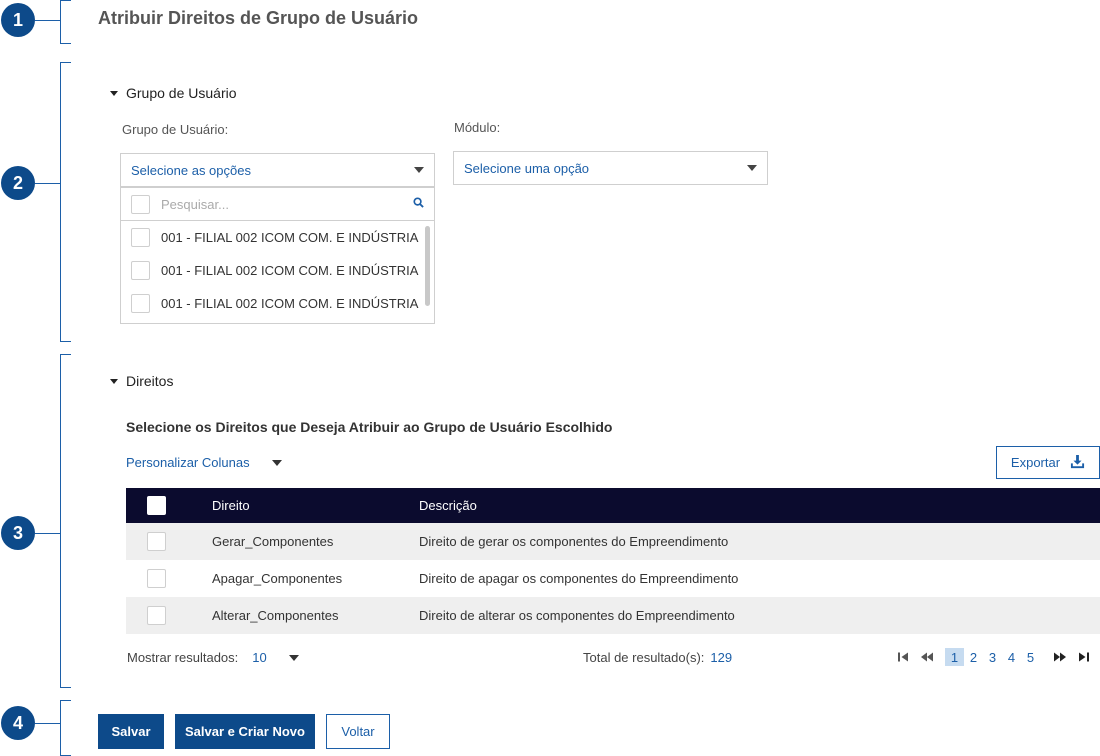  Describe the element at coordinates (188, 462) in the screenshot. I see `personalize-columns-label: Personalizar Colunas` at that location.